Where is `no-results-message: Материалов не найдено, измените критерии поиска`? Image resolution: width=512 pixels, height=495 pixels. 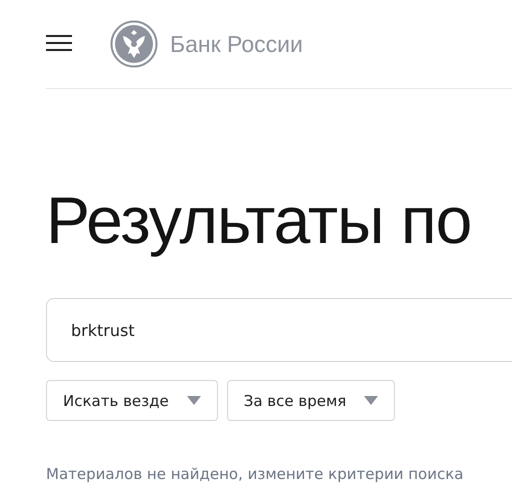 no-results-message: Материалов не найдено, измените критерии поиска is located at coordinates (255, 474).